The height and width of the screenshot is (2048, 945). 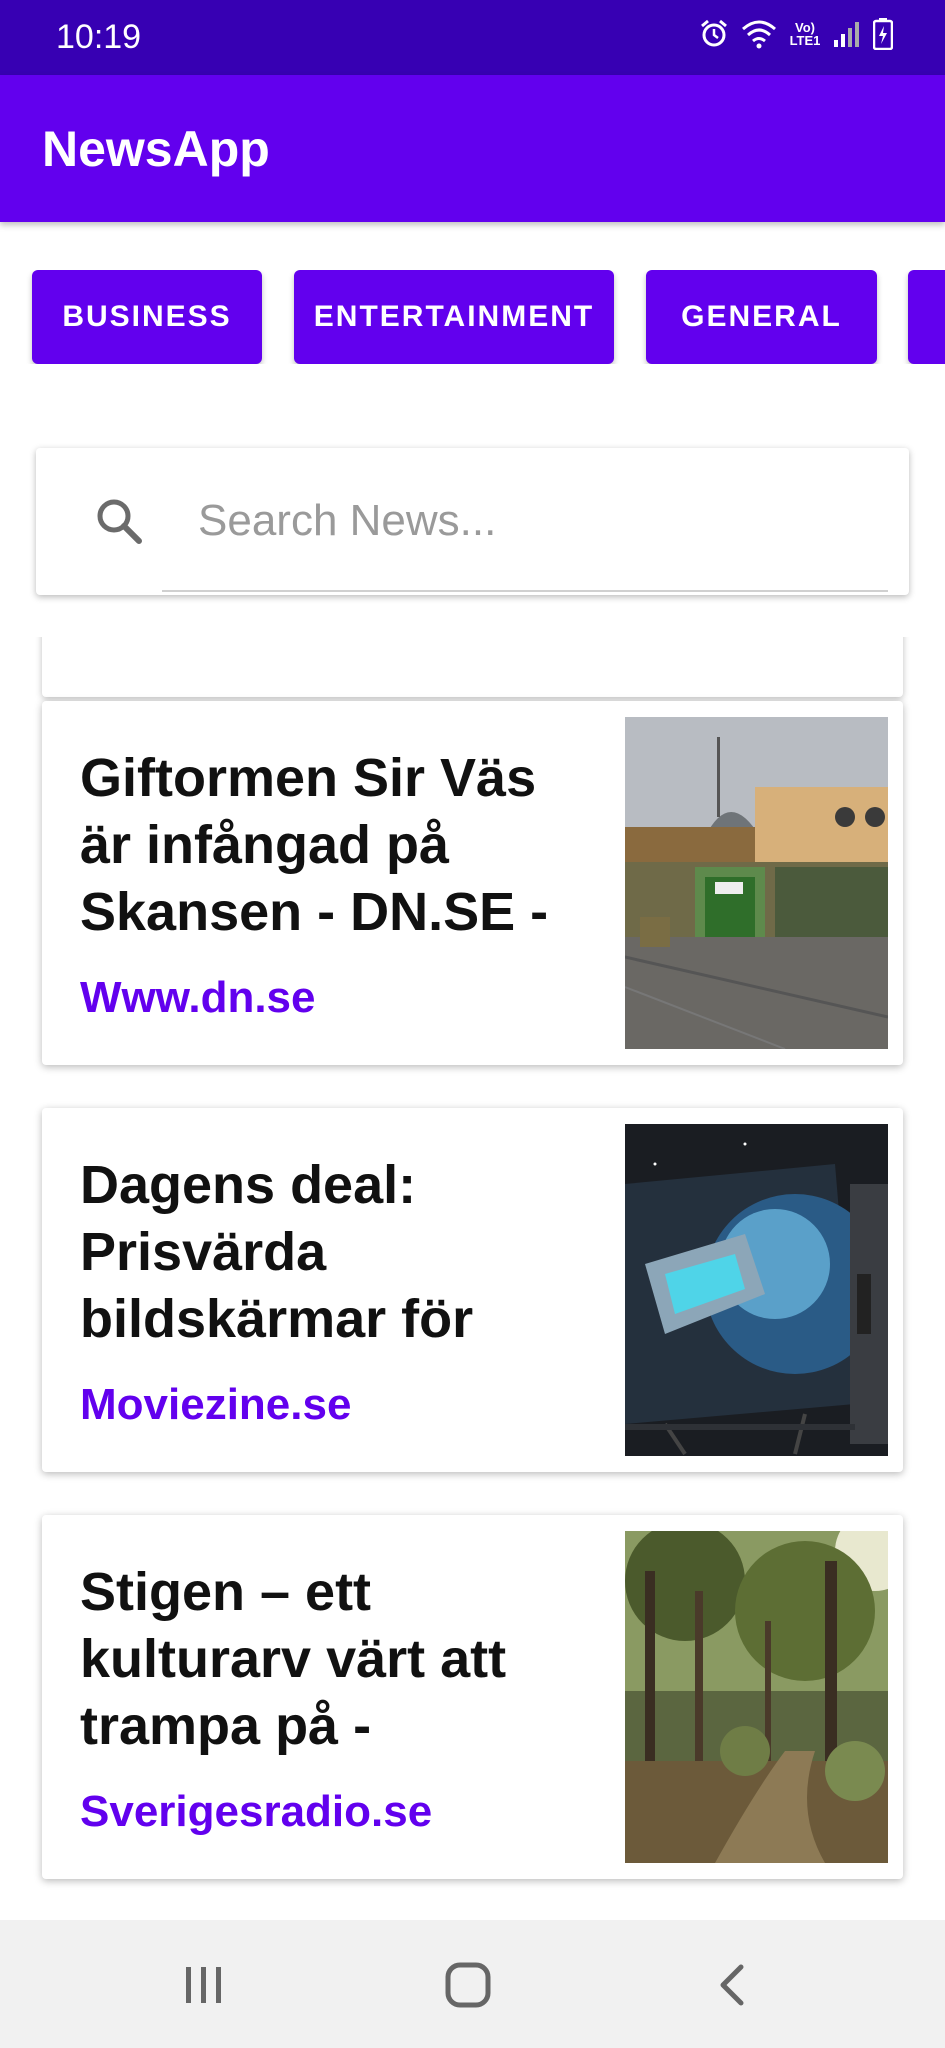 What do you see at coordinates (198, 997) in the screenshot?
I see `news-source: Www.dn.se` at bounding box center [198, 997].